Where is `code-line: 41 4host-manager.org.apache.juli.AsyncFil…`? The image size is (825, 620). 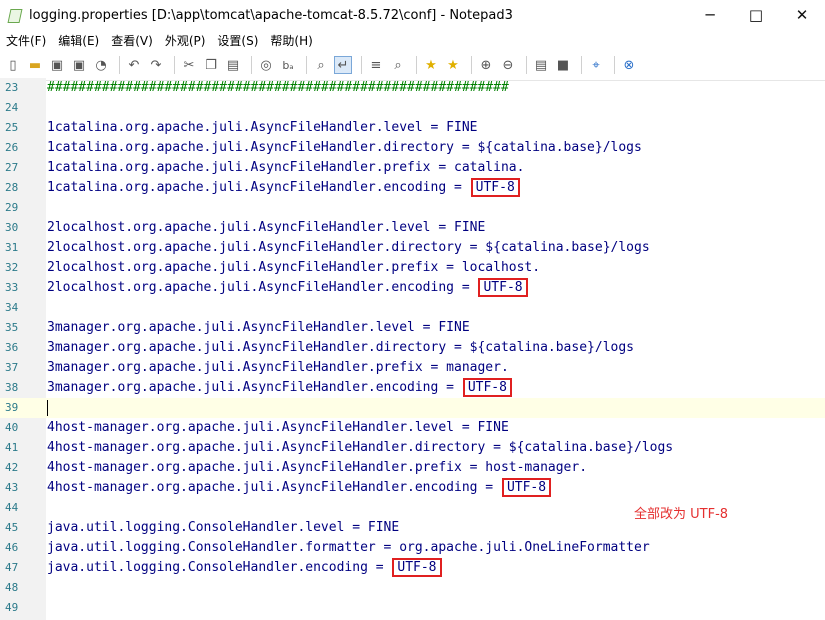 code-line: 41 4host-manager.org.apache.juli.AsyncFil… is located at coordinates (412, 448).